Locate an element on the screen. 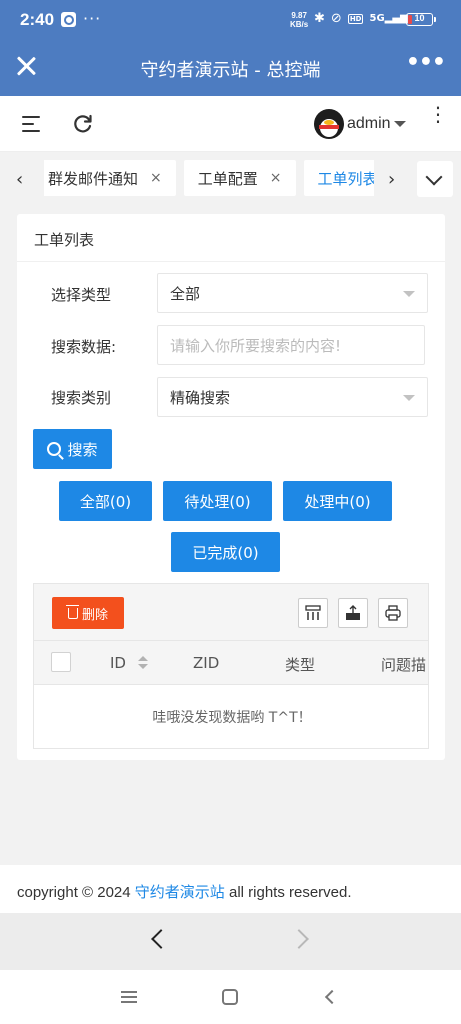 This screenshot has width=461, height=1024. card-divider is located at coordinates (231, 261).